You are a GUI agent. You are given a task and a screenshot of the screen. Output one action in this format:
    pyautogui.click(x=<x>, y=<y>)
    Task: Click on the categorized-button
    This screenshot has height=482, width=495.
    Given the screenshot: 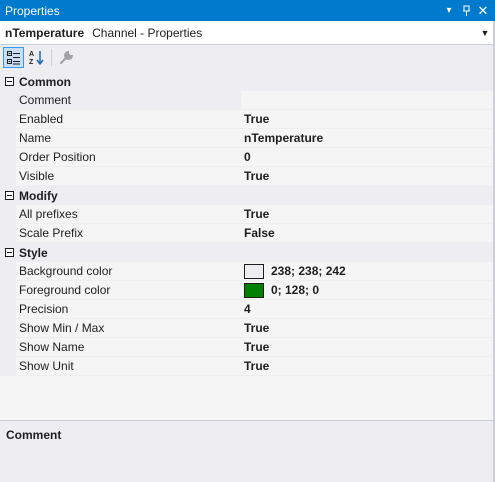 What is the action you would take?
    pyautogui.click(x=13, y=57)
    